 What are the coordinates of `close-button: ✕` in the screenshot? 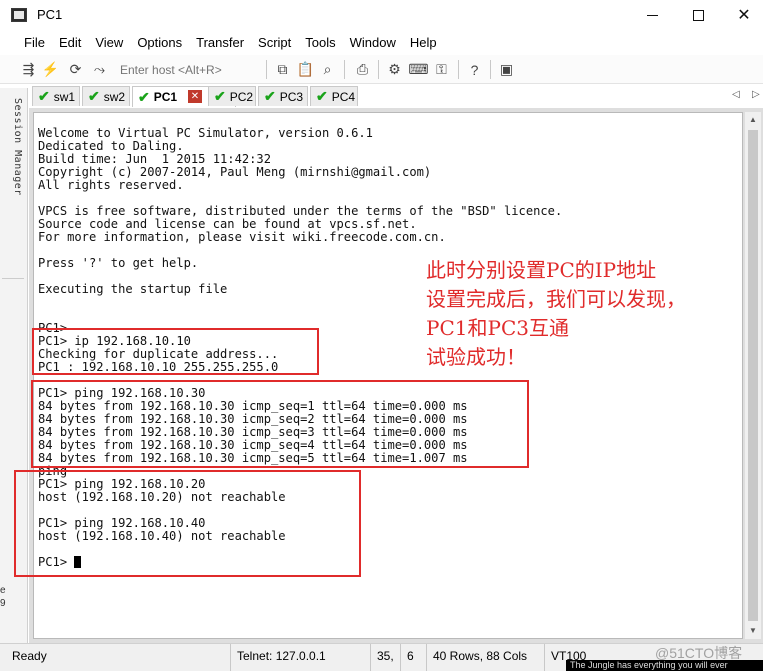 It's located at (742, 15).